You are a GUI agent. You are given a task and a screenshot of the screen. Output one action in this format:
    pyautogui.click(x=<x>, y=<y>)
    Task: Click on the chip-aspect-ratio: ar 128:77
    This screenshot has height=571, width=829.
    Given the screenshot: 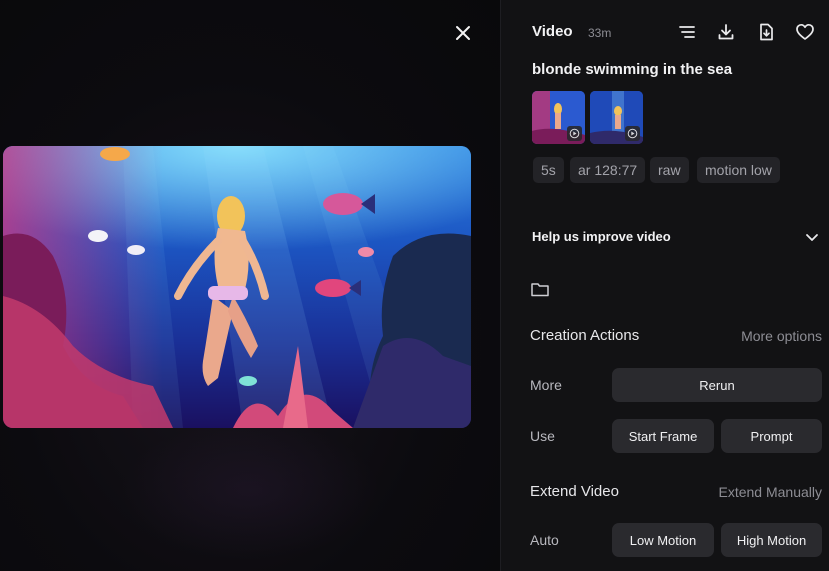 What is the action you would take?
    pyautogui.click(x=608, y=170)
    